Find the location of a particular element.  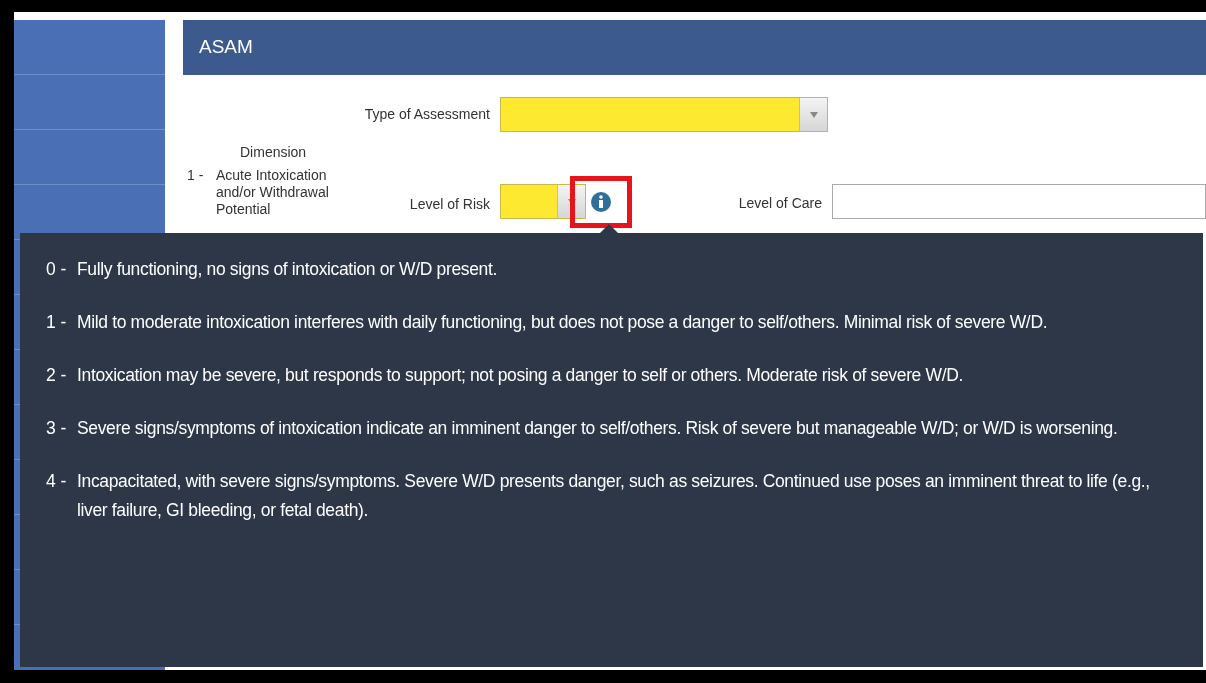

level-number: 0 - is located at coordinates (57, 269).